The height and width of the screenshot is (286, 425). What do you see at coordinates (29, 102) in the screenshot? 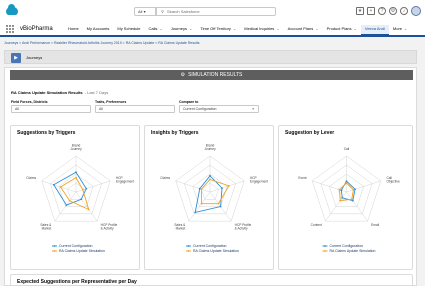
I see `filter-label-field-forces: Field Forces, Districts` at bounding box center [29, 102].